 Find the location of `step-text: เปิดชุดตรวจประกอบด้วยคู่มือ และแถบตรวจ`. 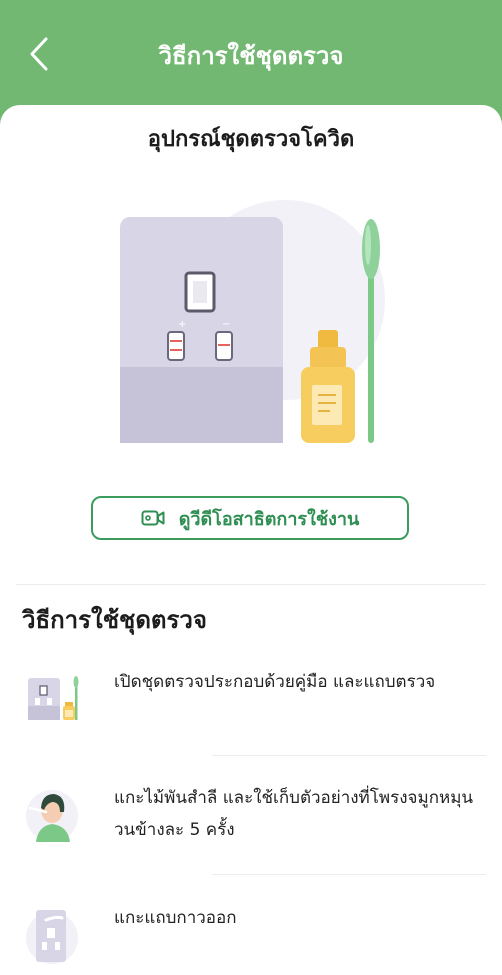

step-text: เปิดชุดตรวจประกอบด้วยคู่มือ และแถบตรวจ is located at coordinates (275, 682).